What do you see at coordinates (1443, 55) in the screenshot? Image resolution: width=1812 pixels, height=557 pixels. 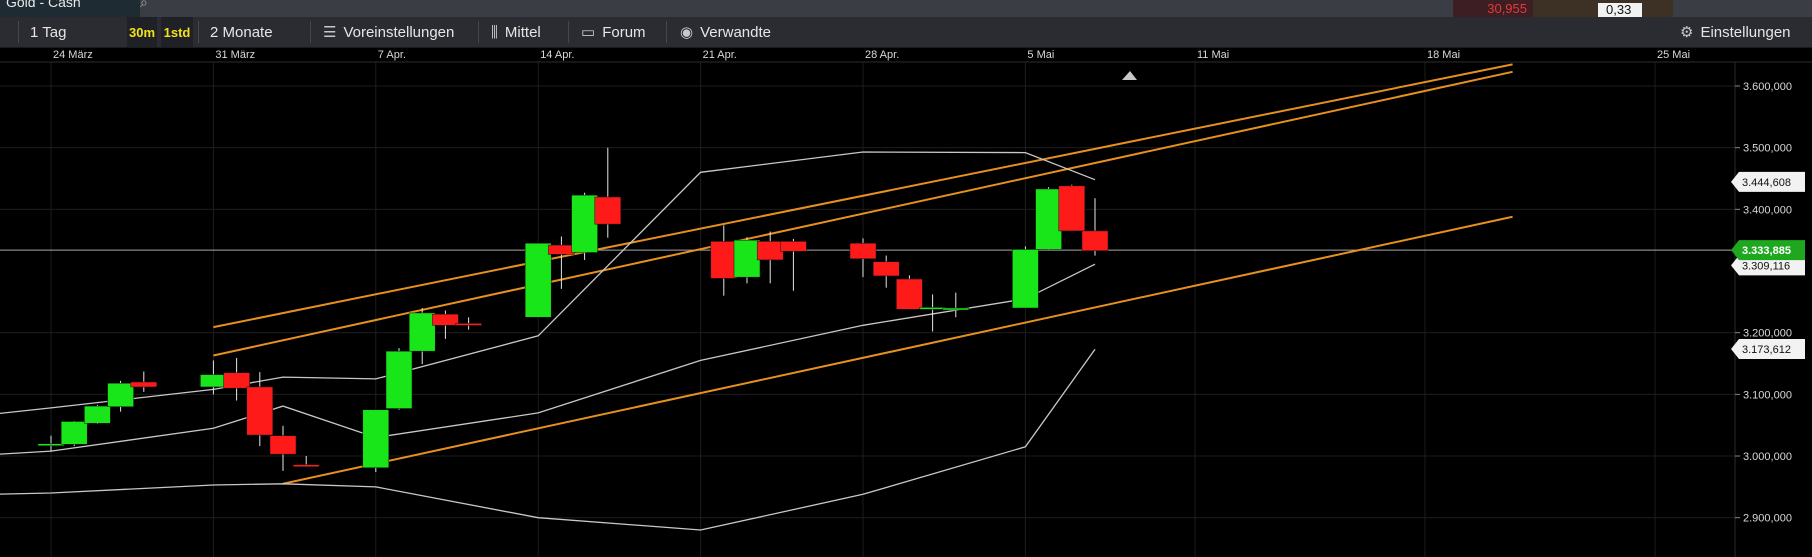 I see `x-tick-label: 18 Mai` at bounding box center [1443, 55].